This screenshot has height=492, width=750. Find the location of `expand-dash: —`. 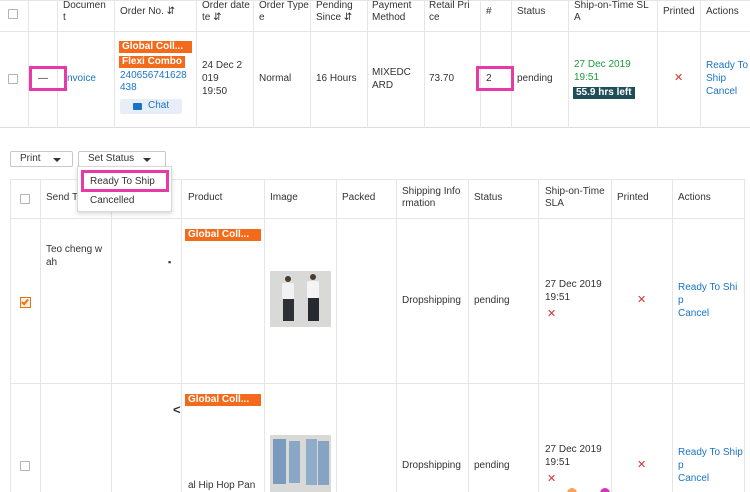

expand-dash: — is located at coordinates (43, 78).